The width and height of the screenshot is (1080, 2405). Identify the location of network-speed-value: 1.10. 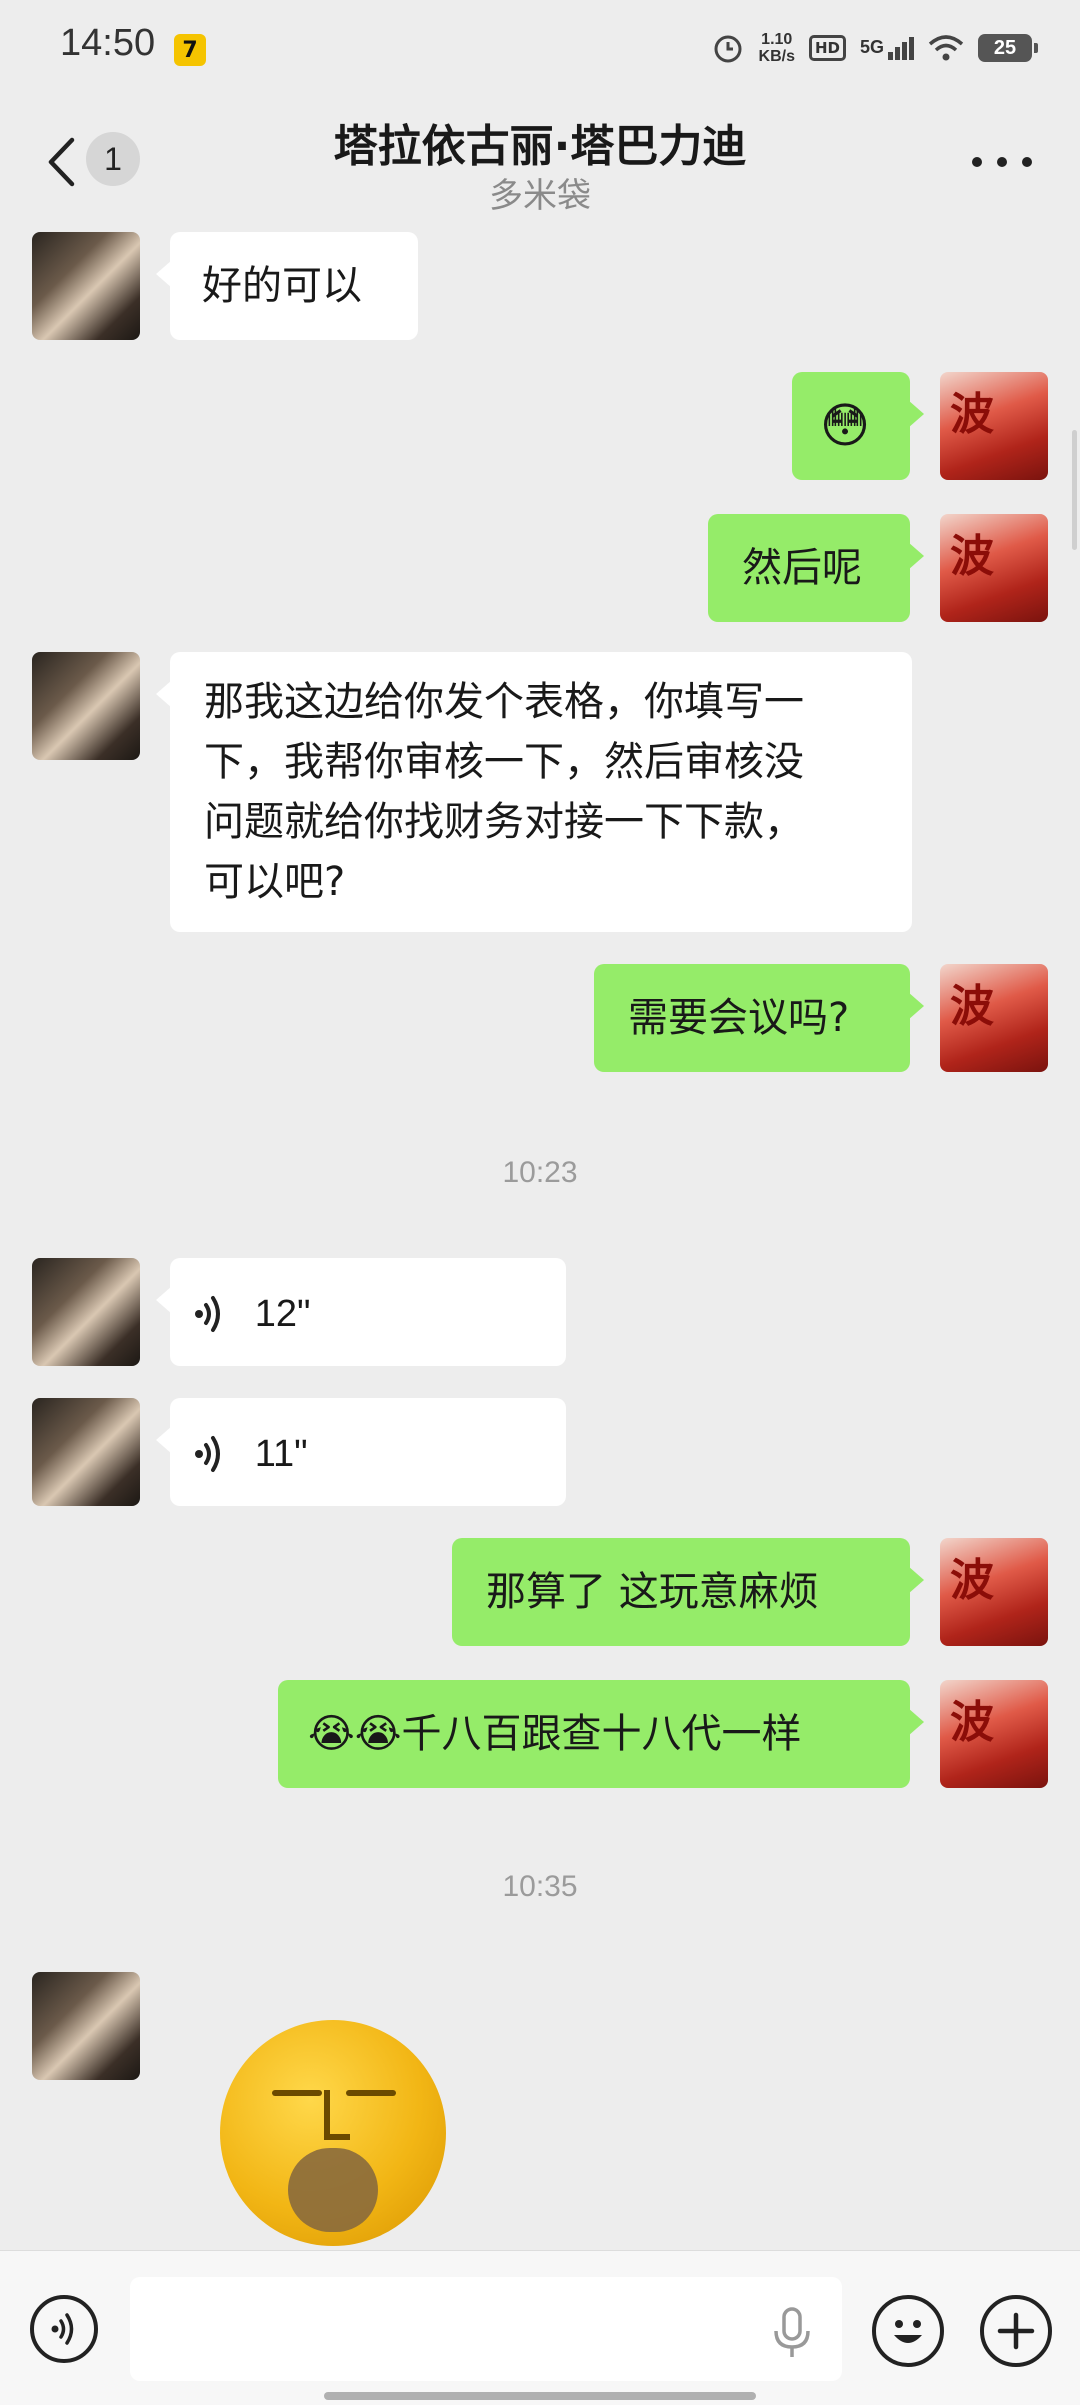
(777, 39).